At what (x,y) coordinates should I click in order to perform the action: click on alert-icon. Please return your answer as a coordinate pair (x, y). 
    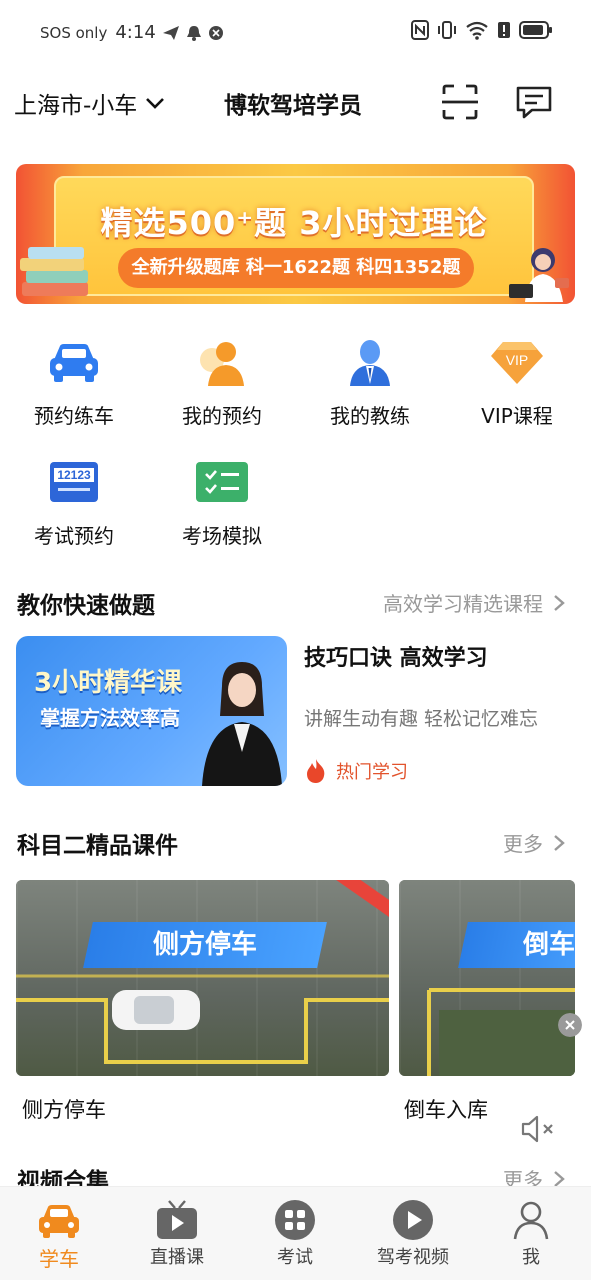
    Looking at the image, I should click on (504, 30).